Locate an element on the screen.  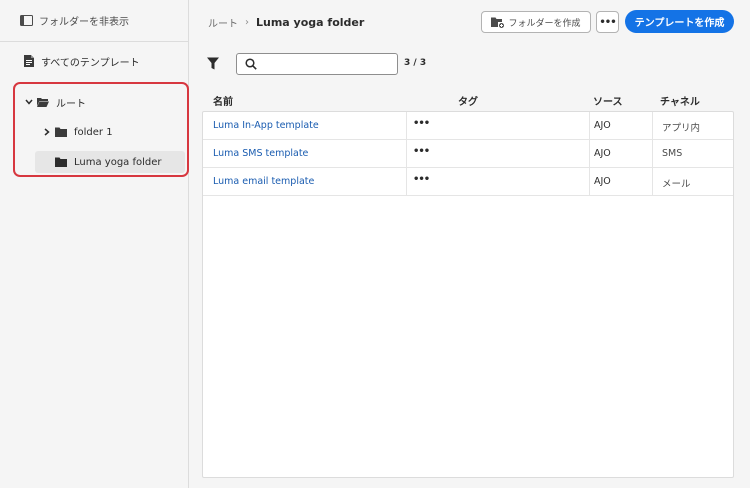
channel-cell: アプリ内 is located at coordinates (692, 125).